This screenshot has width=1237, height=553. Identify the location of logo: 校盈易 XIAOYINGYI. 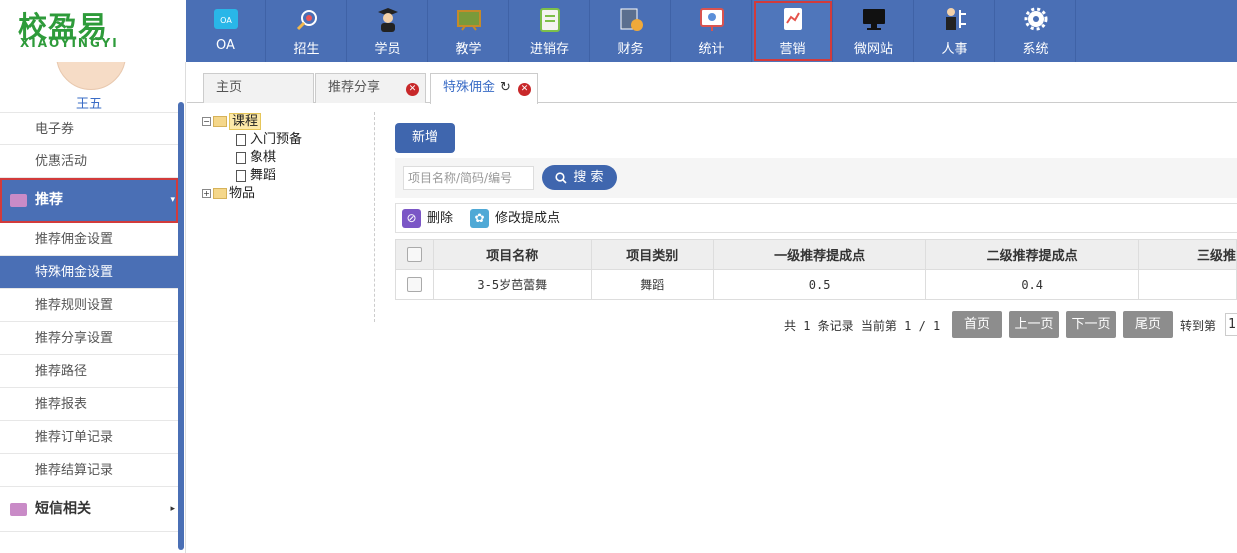
(93, 31).